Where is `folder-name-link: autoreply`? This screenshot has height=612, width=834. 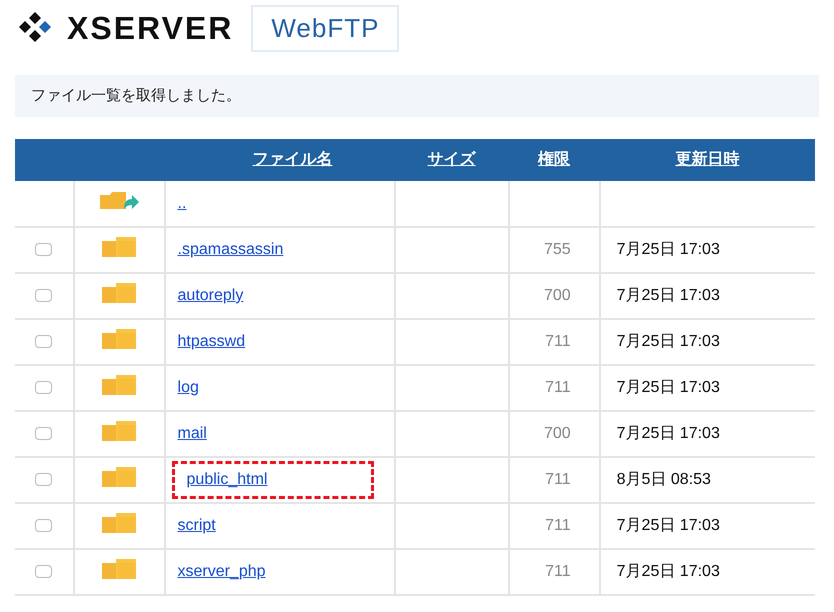
folder-name-link: autoreply is located at coordinates (211, 295).